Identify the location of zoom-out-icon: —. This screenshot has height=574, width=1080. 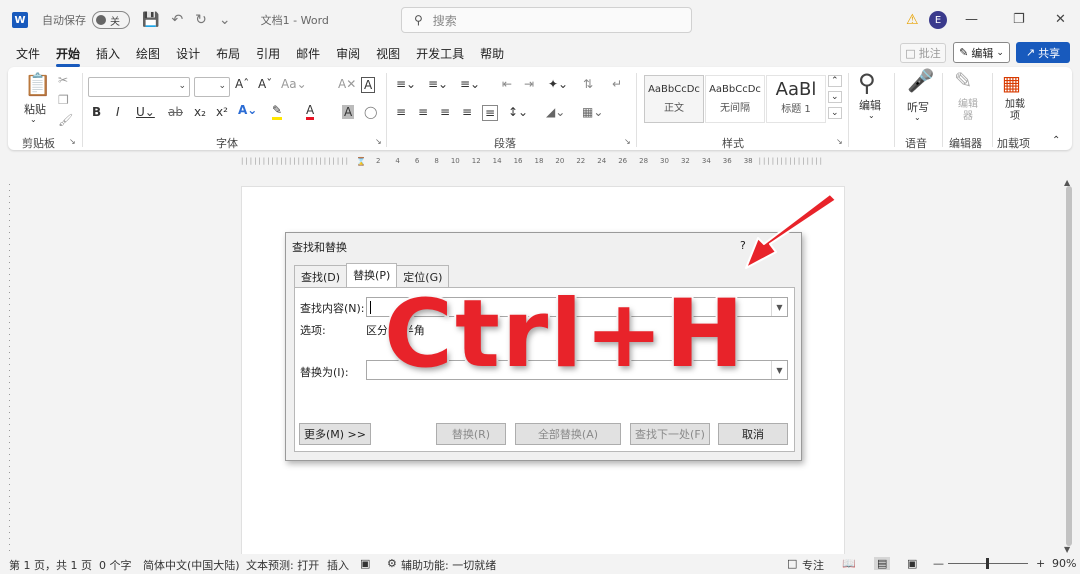
(938, 563).